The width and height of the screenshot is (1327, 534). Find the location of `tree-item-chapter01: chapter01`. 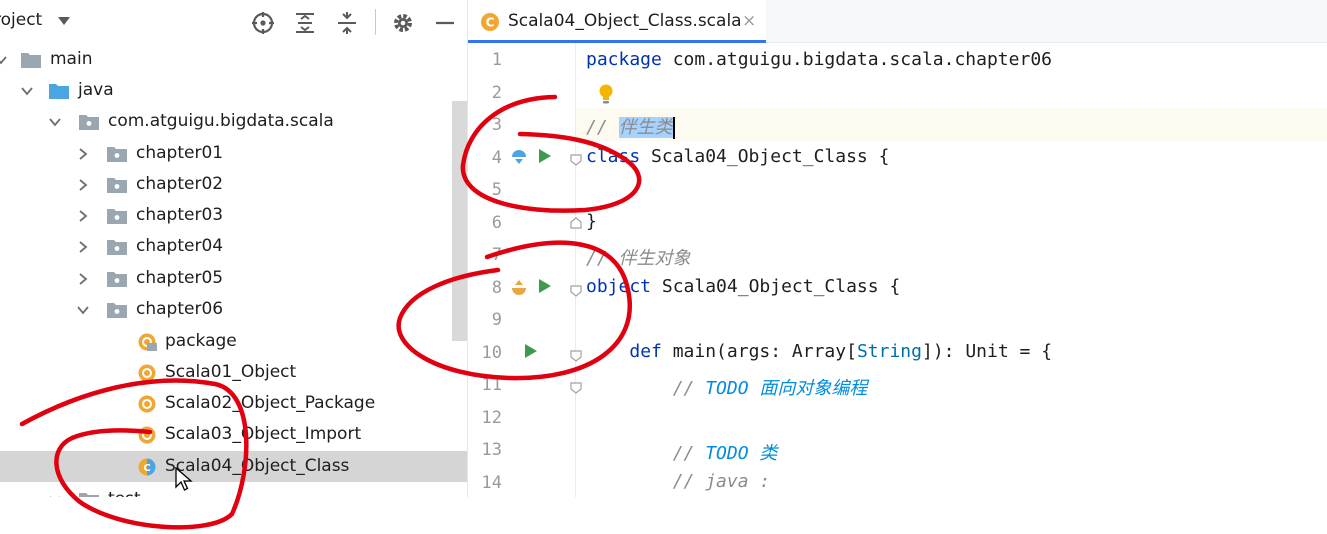

tree-item-chapter01: chapter01 is located at coordinates (233, 153).